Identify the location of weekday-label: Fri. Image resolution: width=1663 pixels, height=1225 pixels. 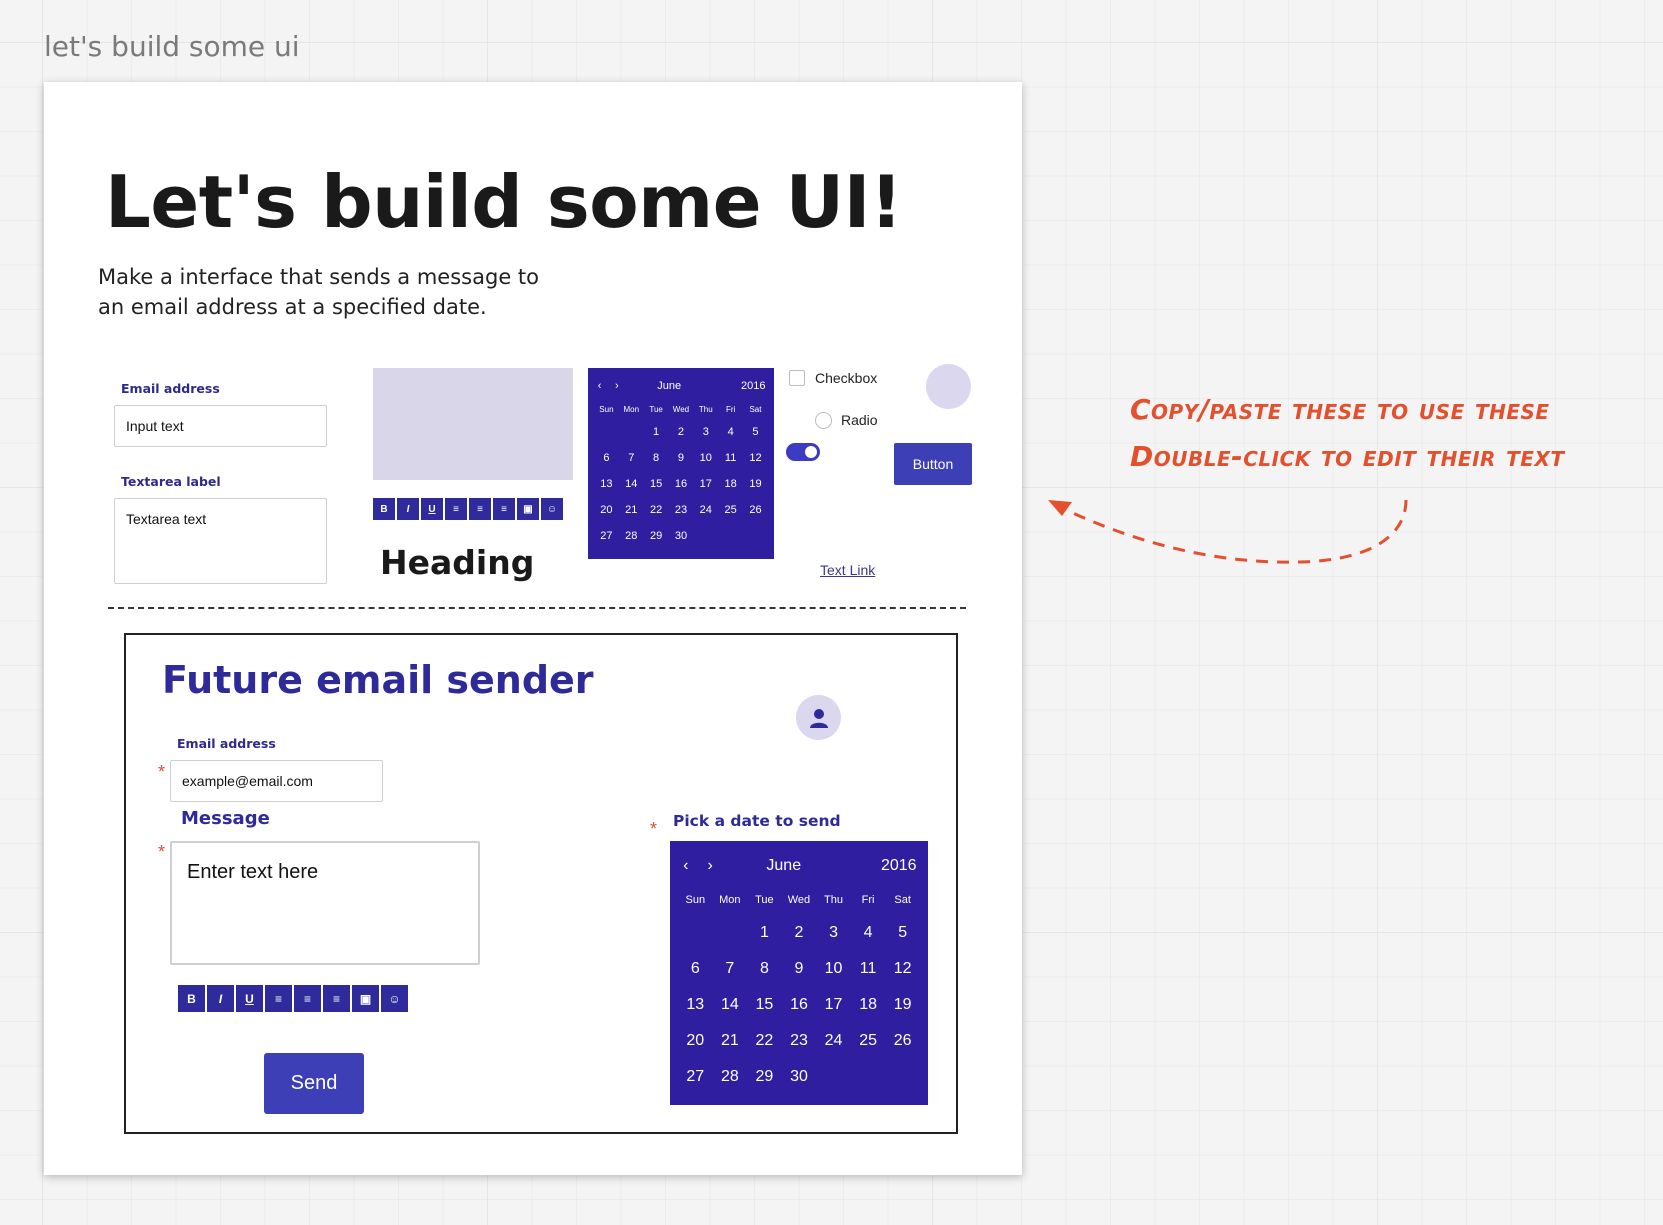
(730, 409).